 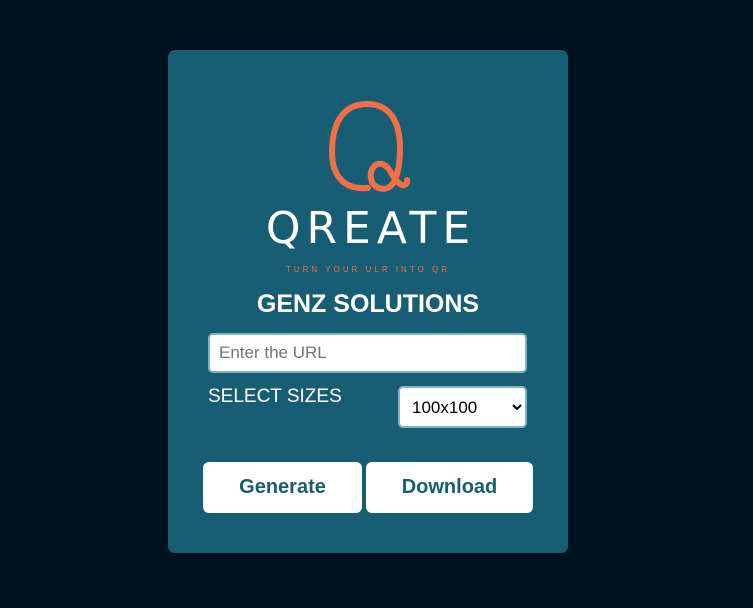 I want to click on company-title: GENZ SOLUTIONS, so click(x=368, y=304).